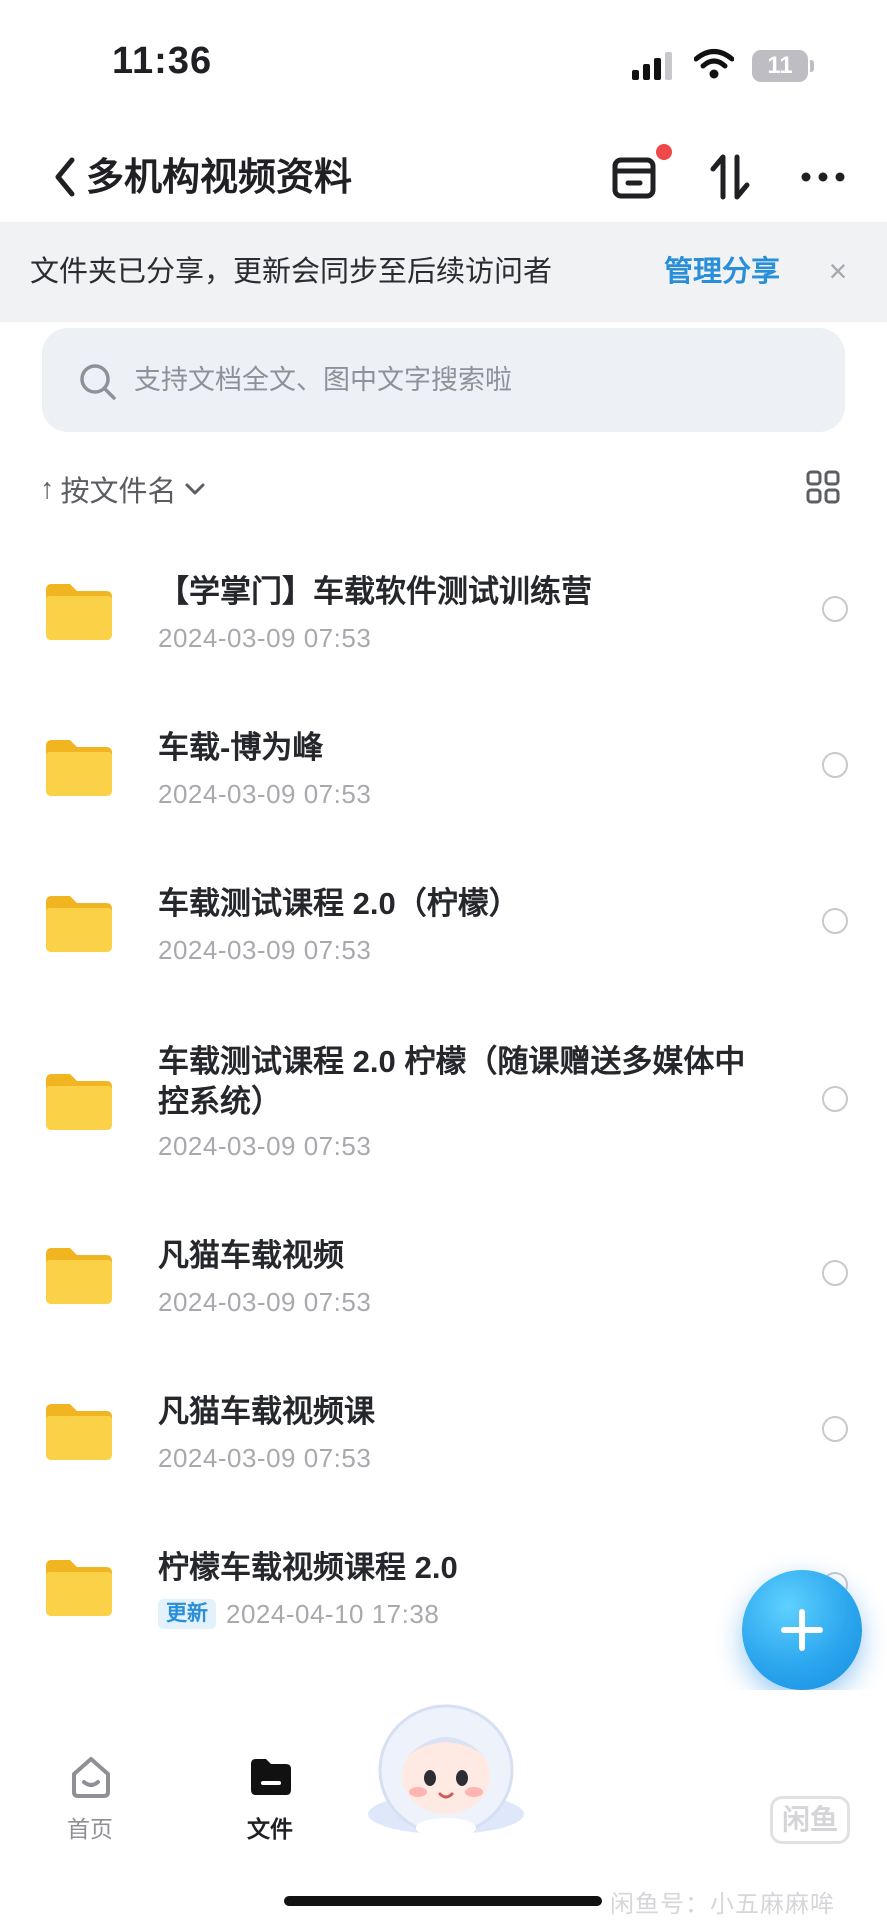  Describe the element at coordinates (664, 152) in the screenshot. I see `notification-dot` at that location.